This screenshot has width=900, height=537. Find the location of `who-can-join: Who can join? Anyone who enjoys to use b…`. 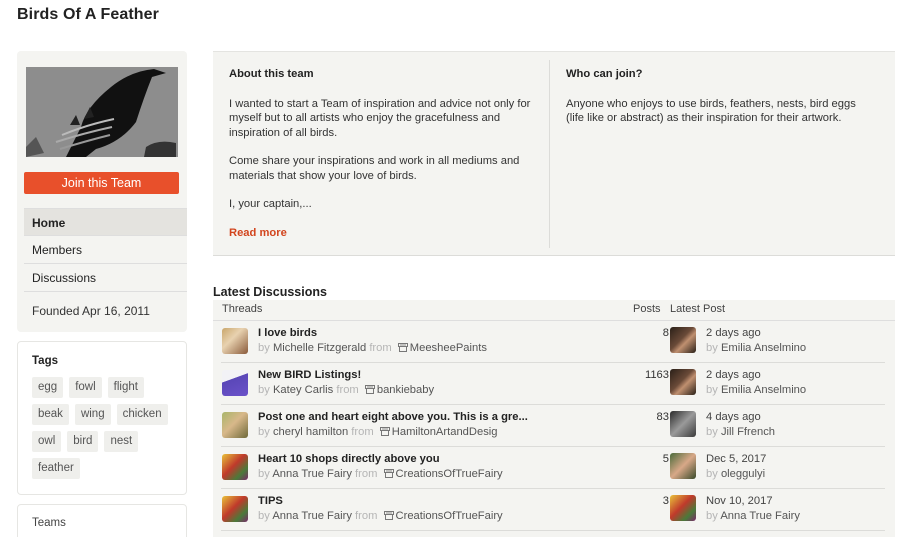

who-can-join: Who can join? Anyone who enjoys to use b… is located at coordinates (721, 96).